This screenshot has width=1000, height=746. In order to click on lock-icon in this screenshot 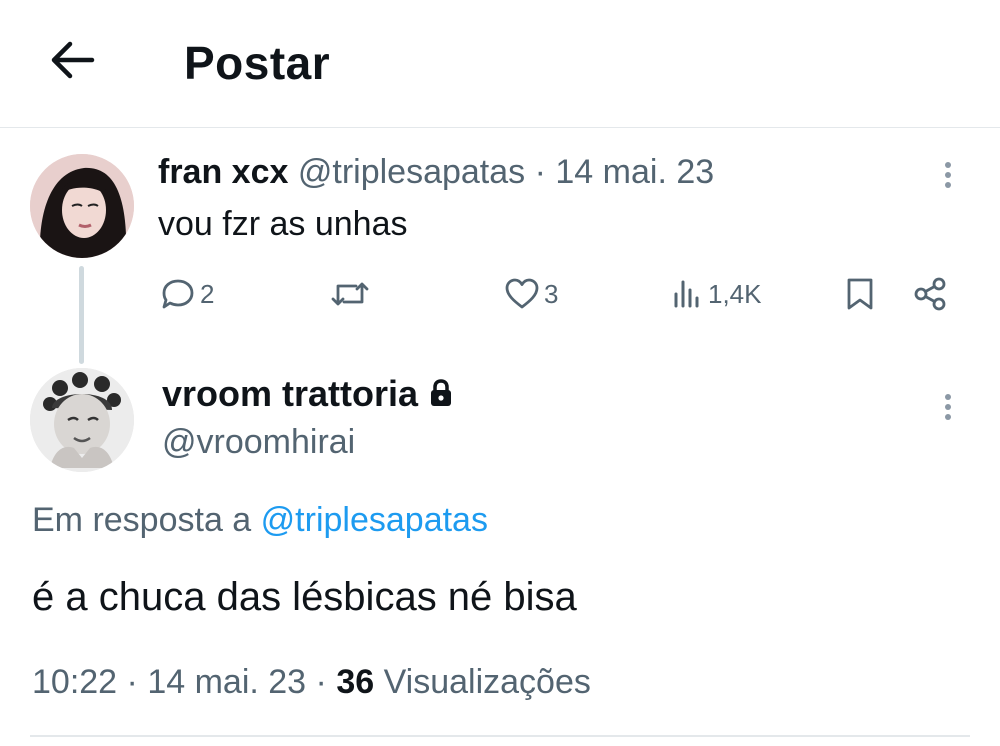, I will do `click(441, 393)`.